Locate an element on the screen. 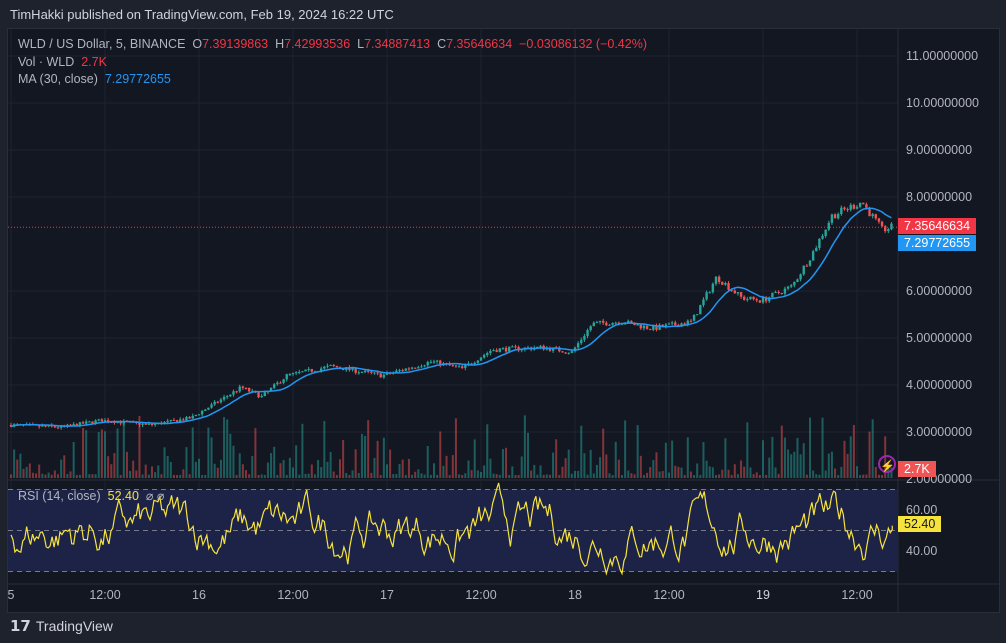 The width and height of the screenshot is (1006, 643). tradingview-logo: 𝟭𝟳 TradingView is located at coordinates (61, 626).